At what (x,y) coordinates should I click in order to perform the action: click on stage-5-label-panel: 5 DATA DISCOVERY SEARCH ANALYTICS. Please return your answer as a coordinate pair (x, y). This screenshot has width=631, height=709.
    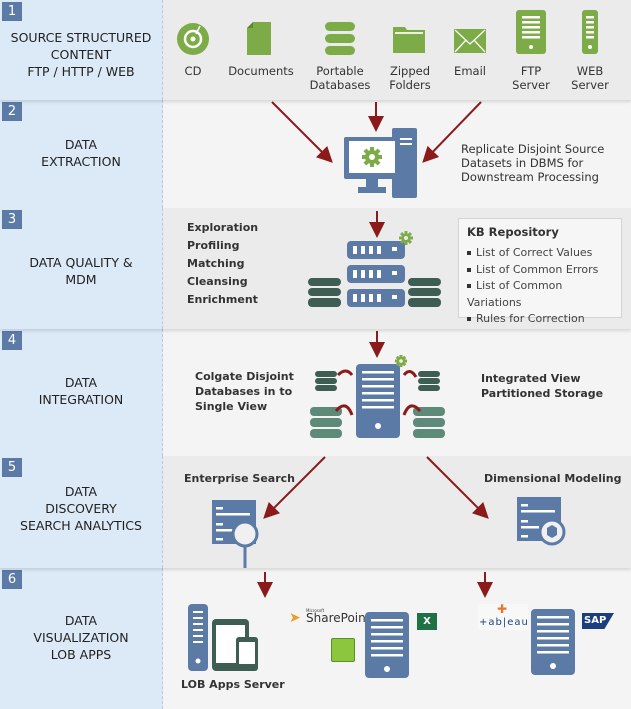
    Looking at the image, I should click on (81, 512).